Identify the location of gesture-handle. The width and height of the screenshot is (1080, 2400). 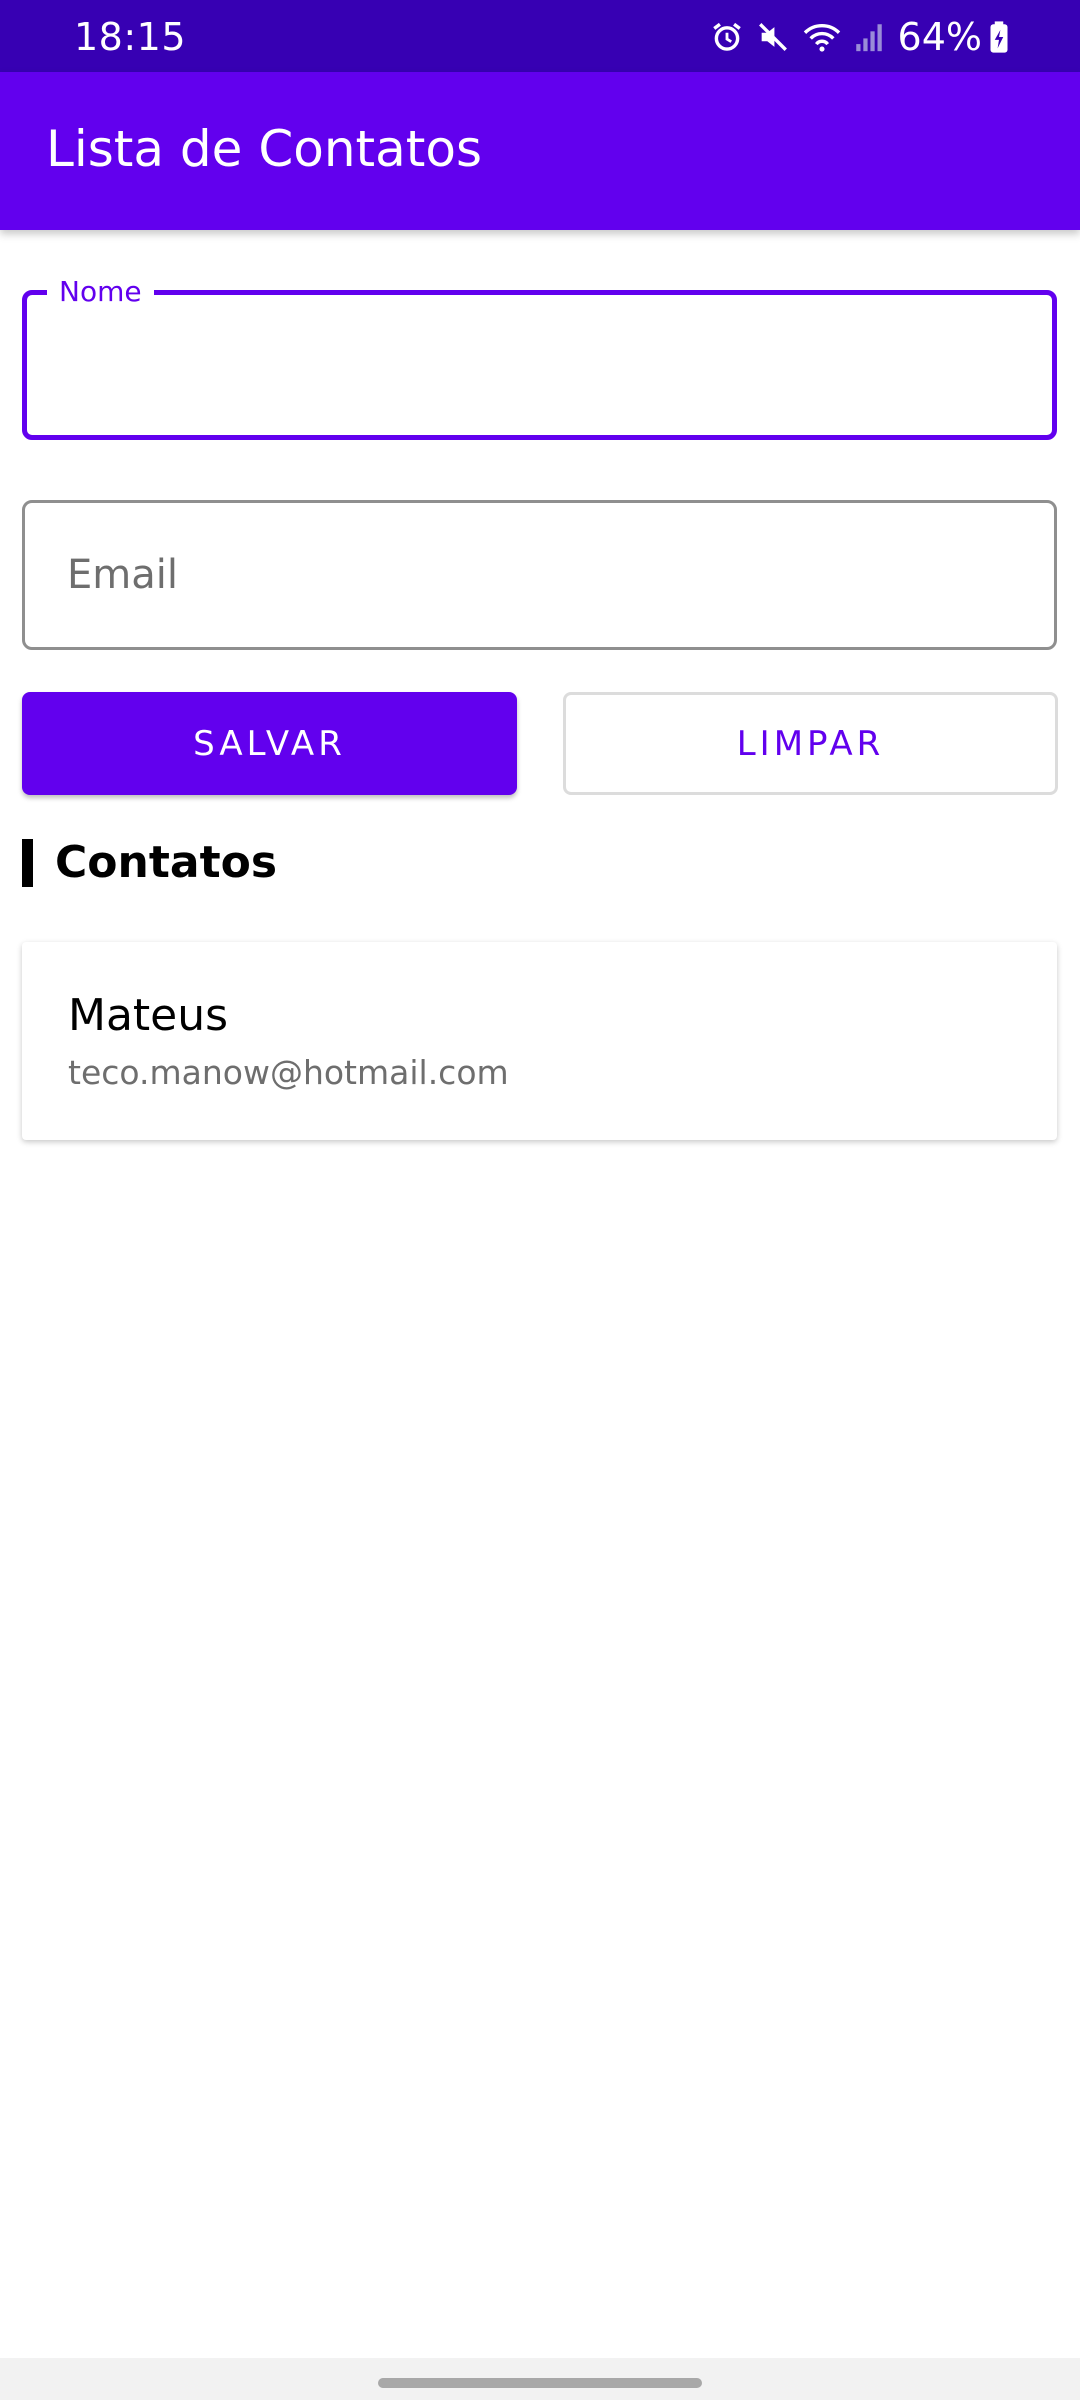
(540, 2383).